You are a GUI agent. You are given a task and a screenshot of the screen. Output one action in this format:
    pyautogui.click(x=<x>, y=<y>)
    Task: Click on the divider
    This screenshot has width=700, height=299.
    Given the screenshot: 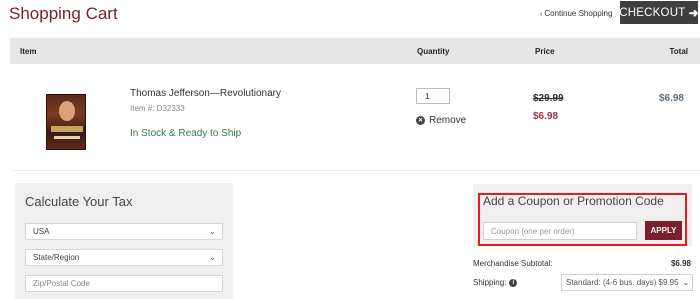 What is the action you would take?
    pyautogui.click(x=355, y=170)
    